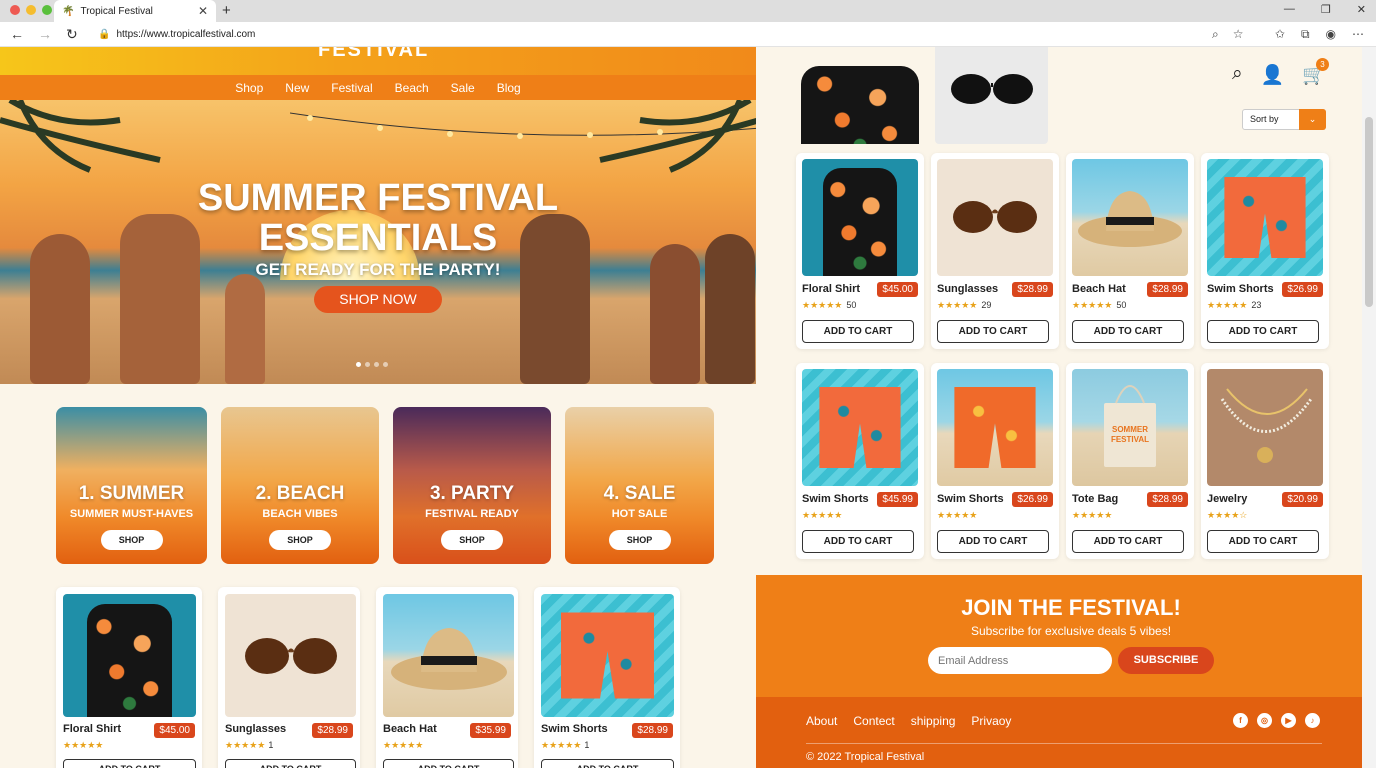  Describe the element at coordinates (131, 514) in the screenshot. I see `category-subtitle: SUMMER MUST-HAVES` at that location.